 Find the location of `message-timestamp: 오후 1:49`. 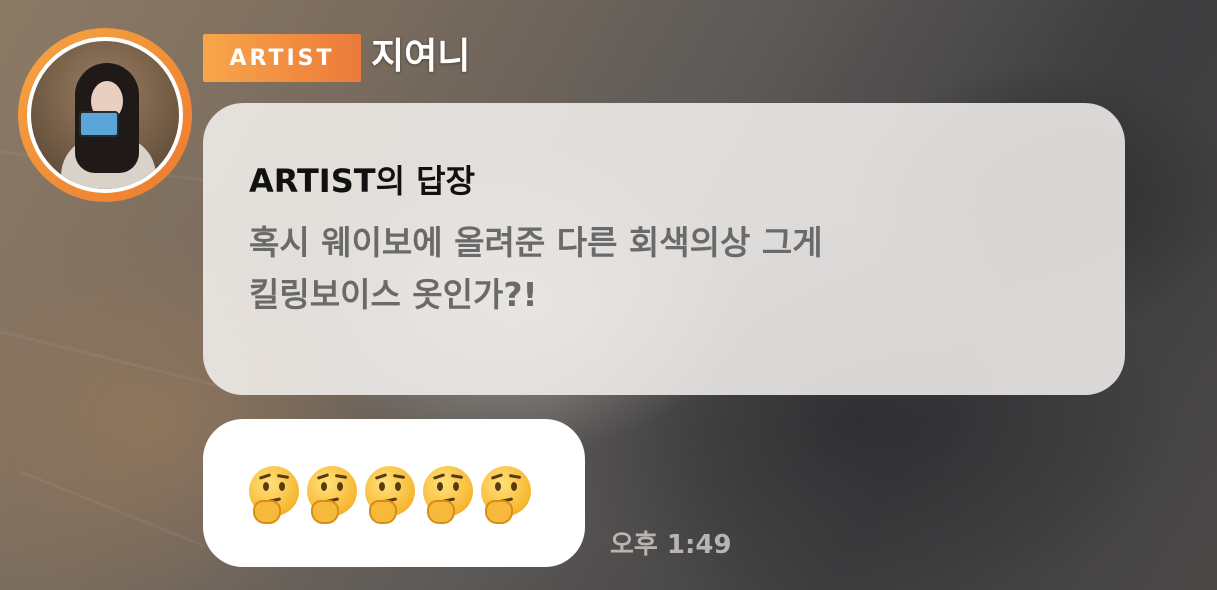

message-timestamp: 오후 1:49 is located at coordinates (671, 545).